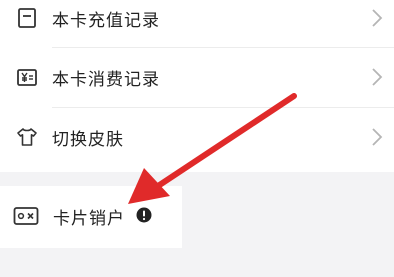  What do you see at coordinates (144, 215) in the screenshot?
I see `exclamation-icon` at bounding box center [144, 215].